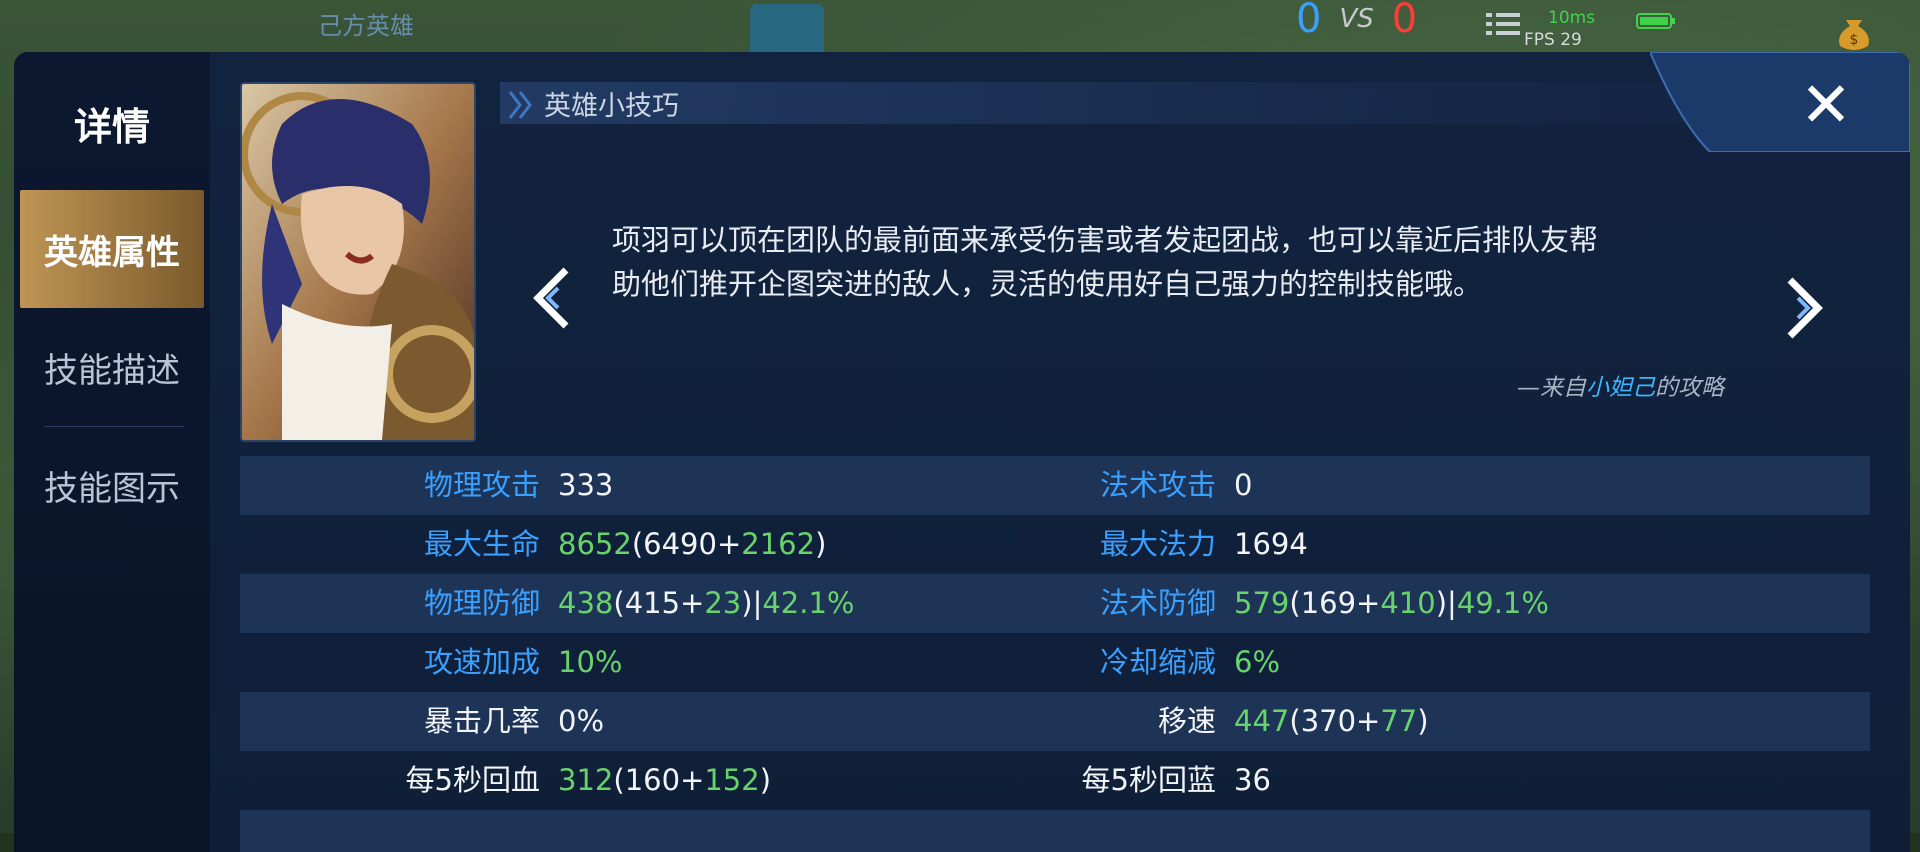  Describe the element at coordinates (1055, 831) in the screenshot. I see `stats-row-partial` at that location.